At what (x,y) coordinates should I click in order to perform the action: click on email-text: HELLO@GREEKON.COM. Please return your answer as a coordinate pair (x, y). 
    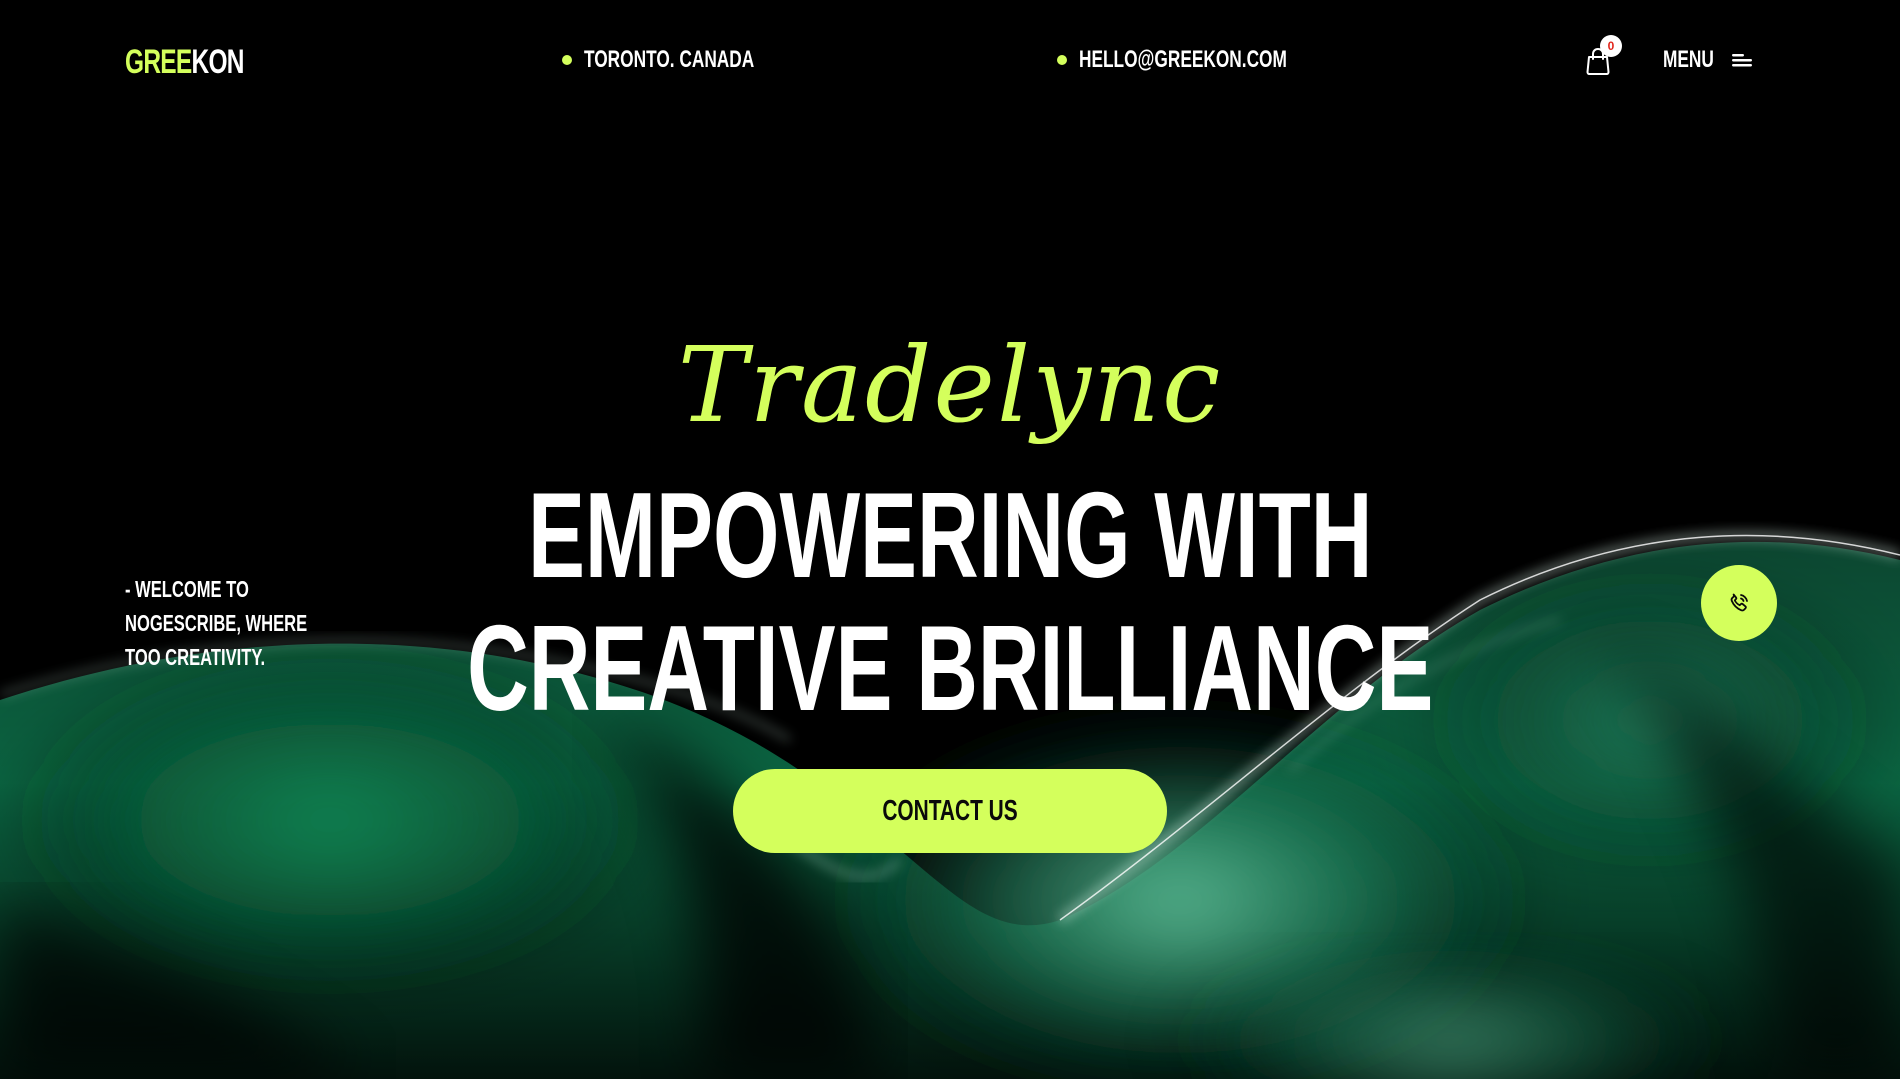
    Looking at the image, I should click on (1183, 59).